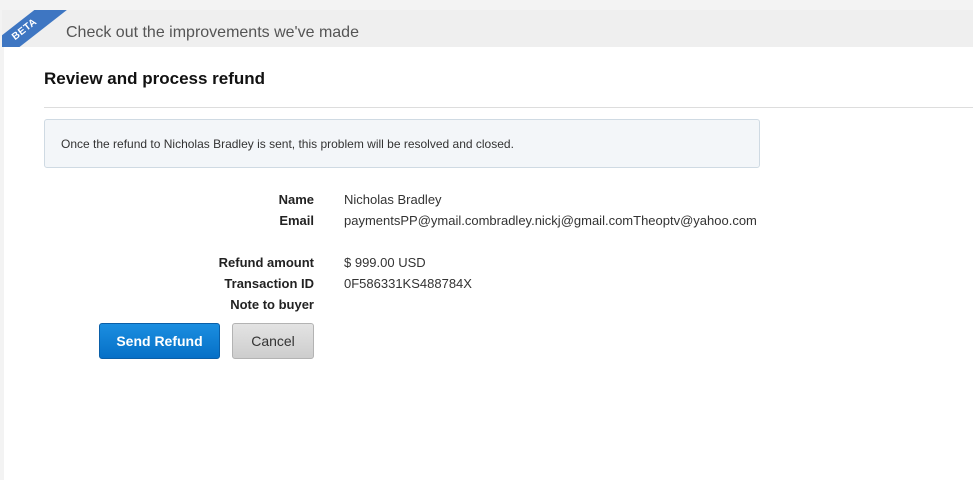 The image size is (973, 480). I want to click on refund-amount-label: Refund amount, so click(266, 262).